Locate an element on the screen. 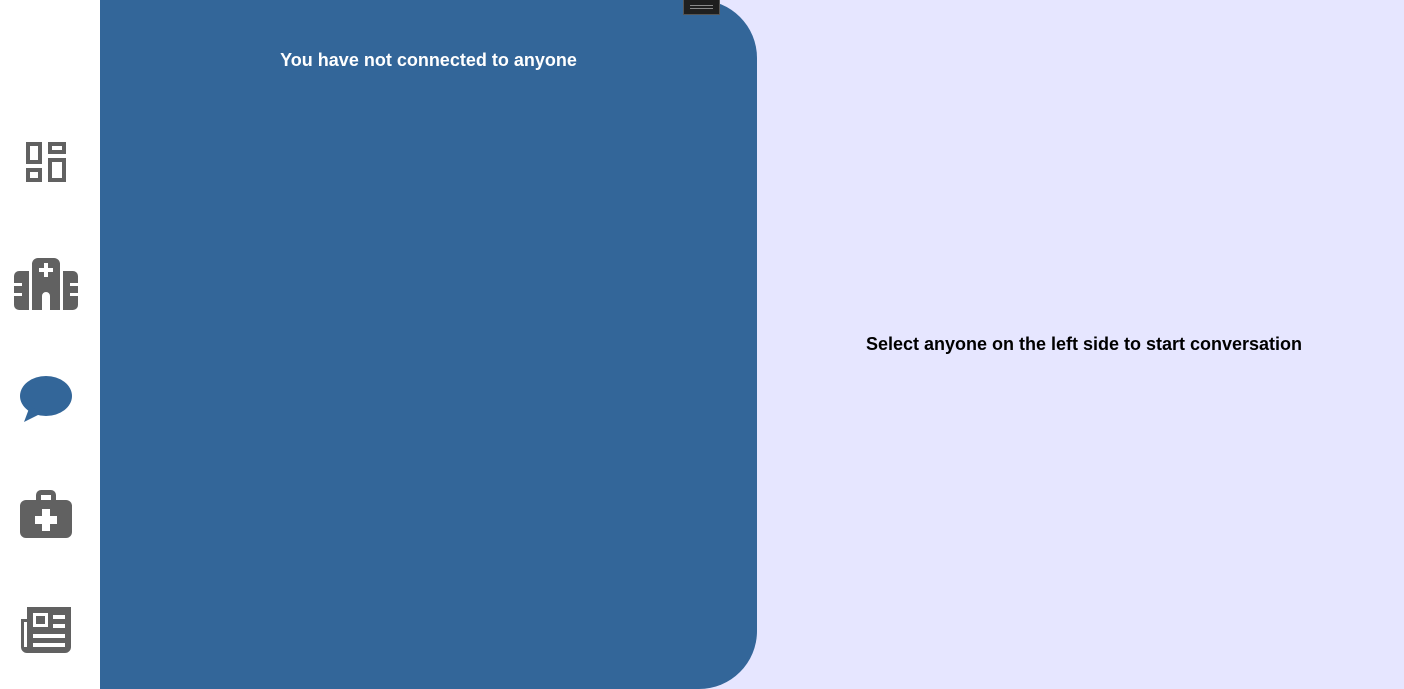 The height and width of the screenshot is (689, 1404). empty-contacts-message: You have not connected to anyone is located at coordinates (428, 60).